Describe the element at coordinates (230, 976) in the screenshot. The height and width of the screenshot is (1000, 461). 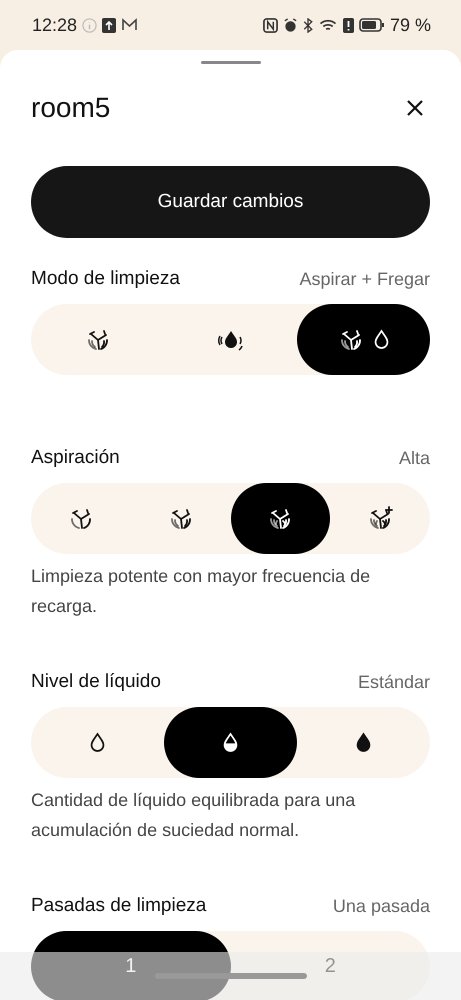
I see `home-indicator` at that location.